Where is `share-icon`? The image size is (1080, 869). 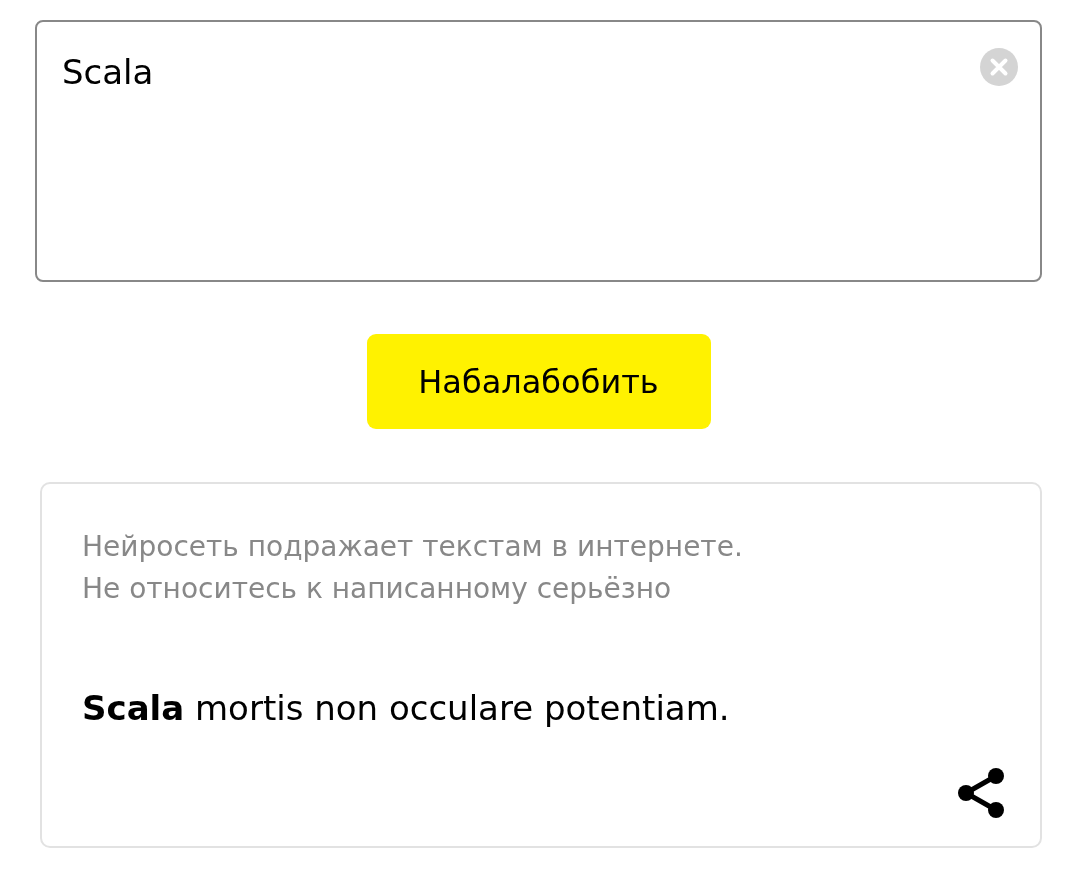
share-icon is located at coordinates (981, 793).